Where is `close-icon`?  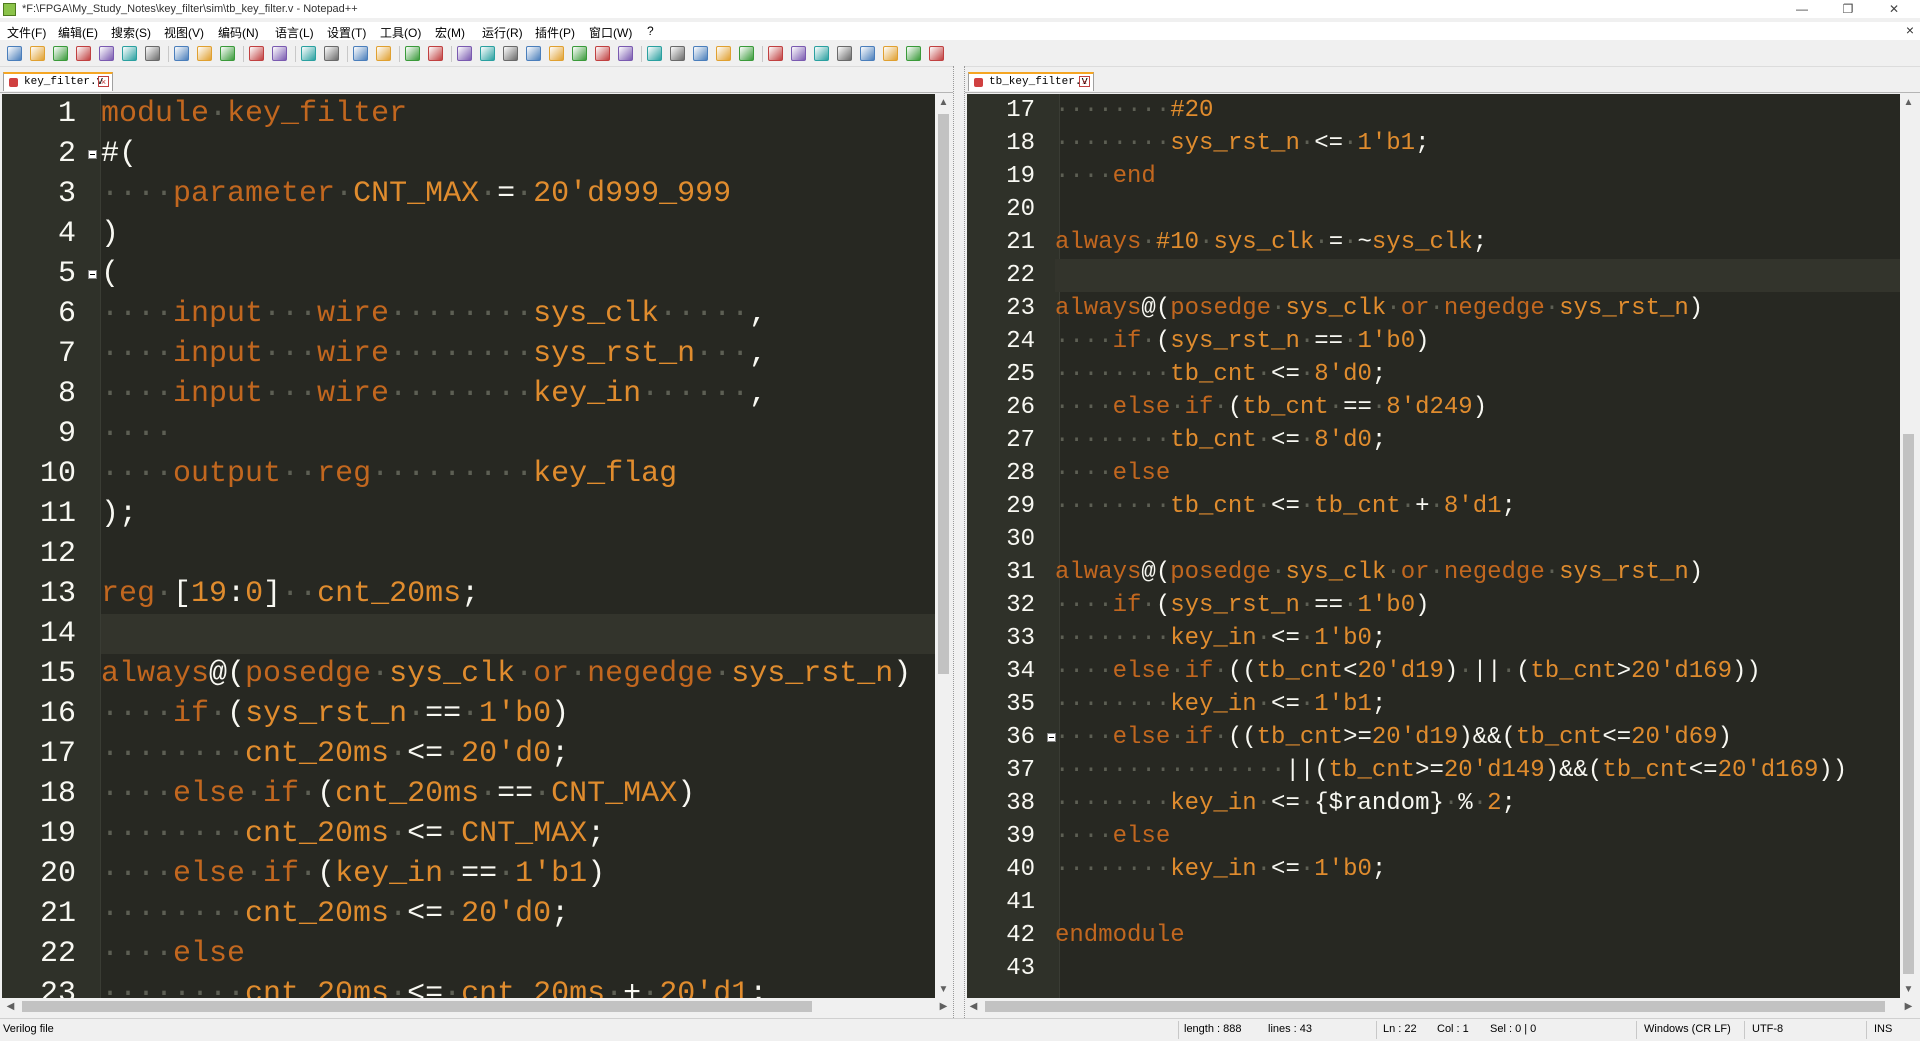 close-icon is located at coordinates (106, 53).